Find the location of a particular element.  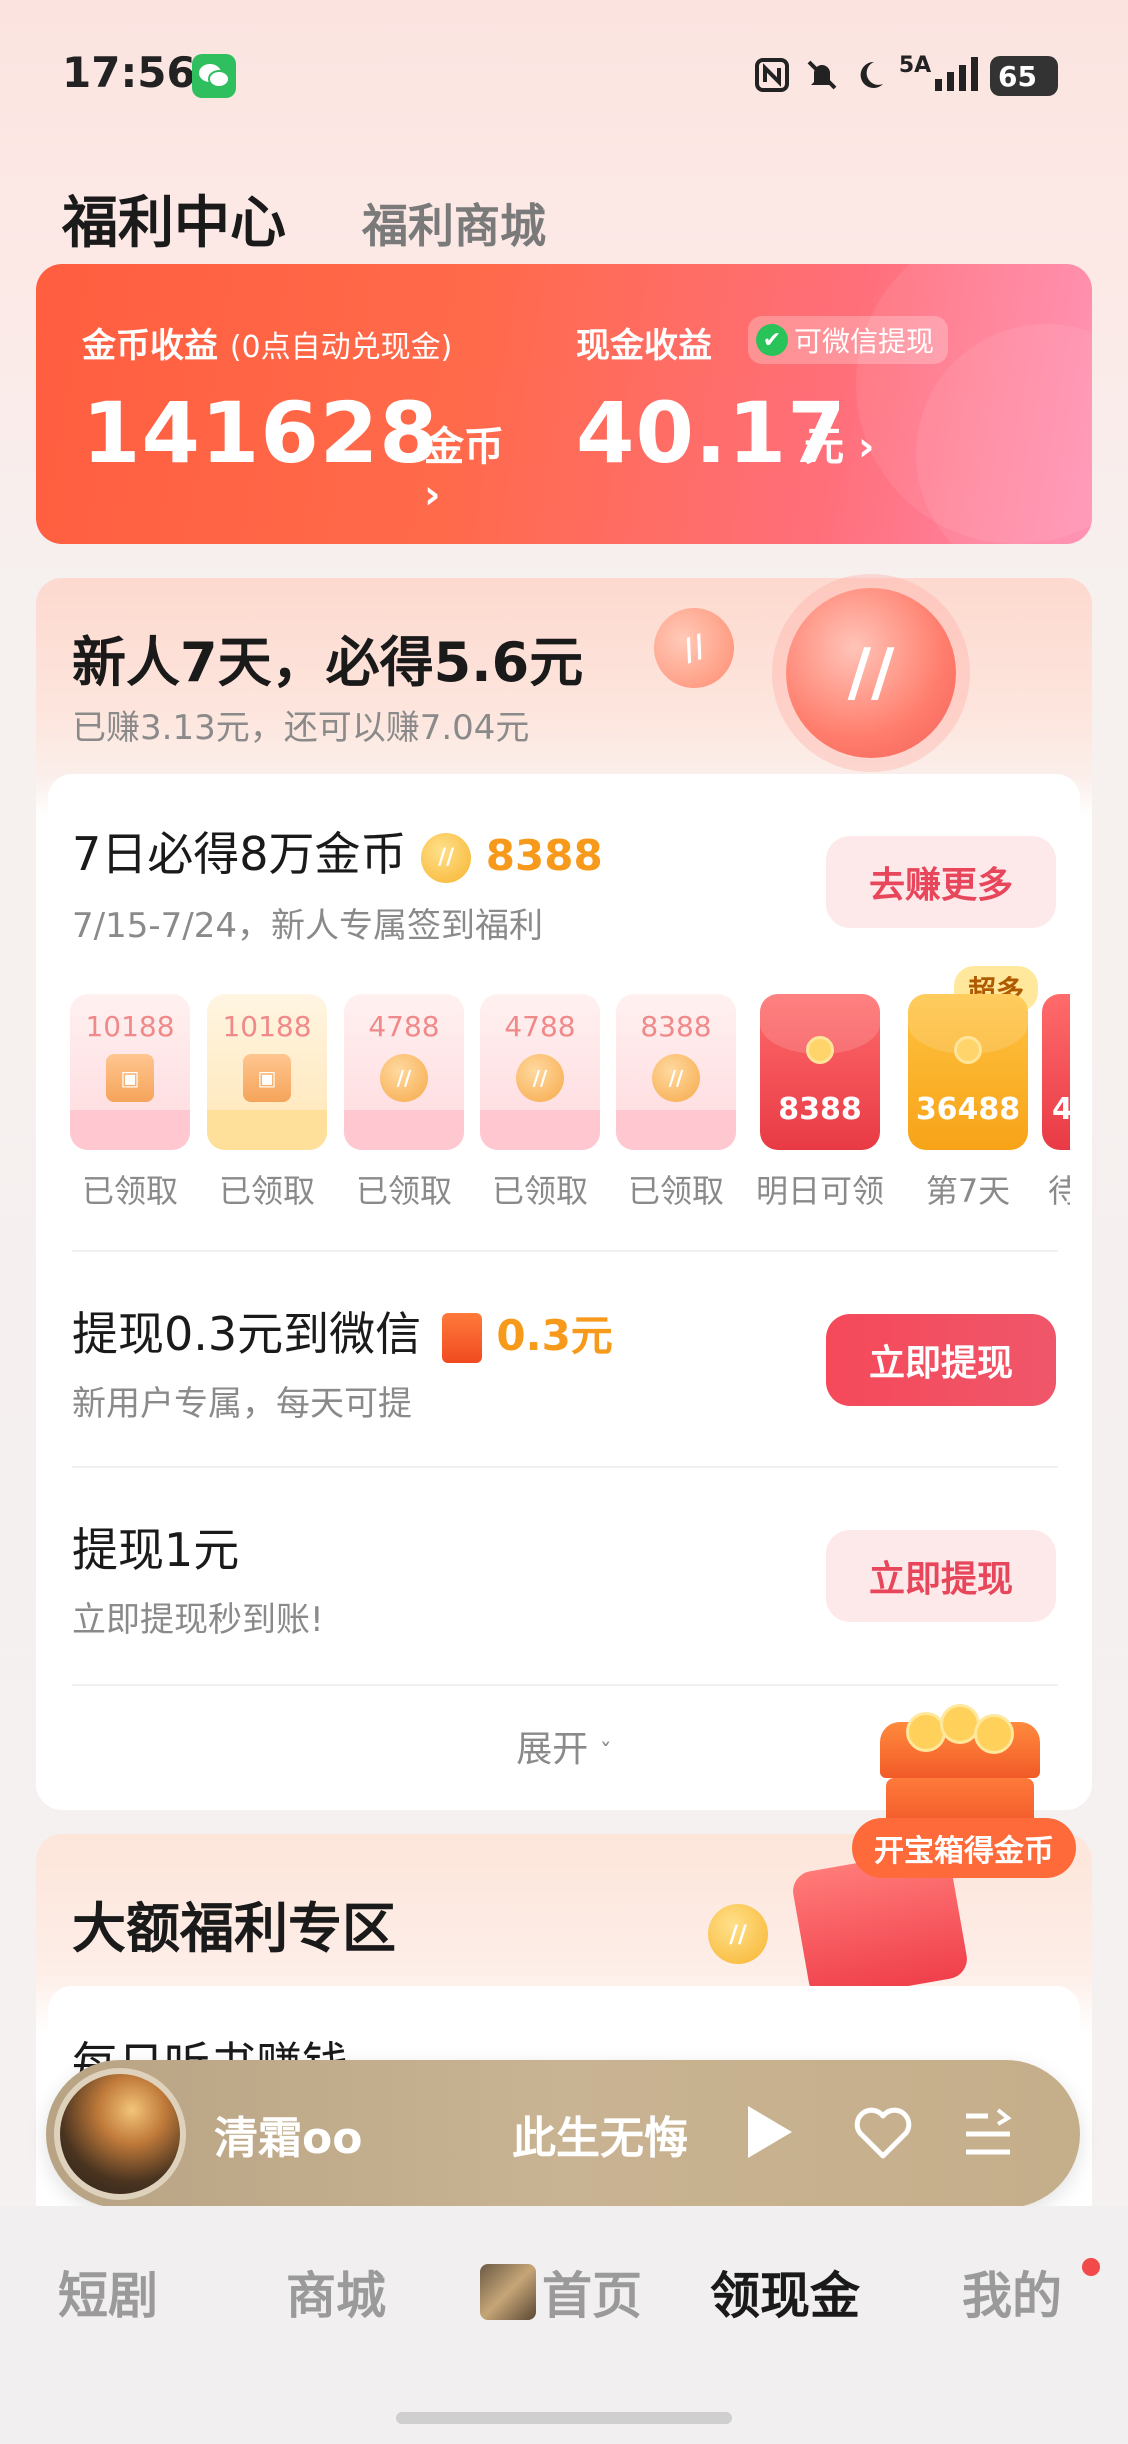

day-tile-8: 4 is located at coordinates (1056, 1072).